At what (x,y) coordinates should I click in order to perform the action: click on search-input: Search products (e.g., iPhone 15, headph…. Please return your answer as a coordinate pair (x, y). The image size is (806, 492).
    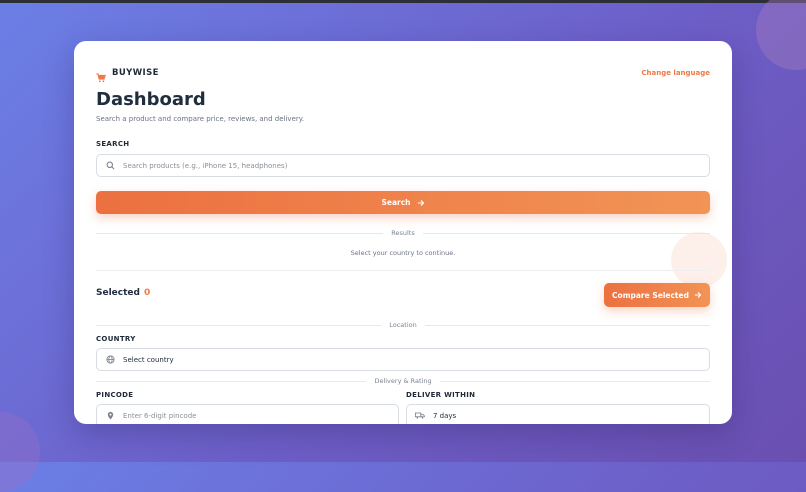
    Looking at the image, I should click on (403, 165).